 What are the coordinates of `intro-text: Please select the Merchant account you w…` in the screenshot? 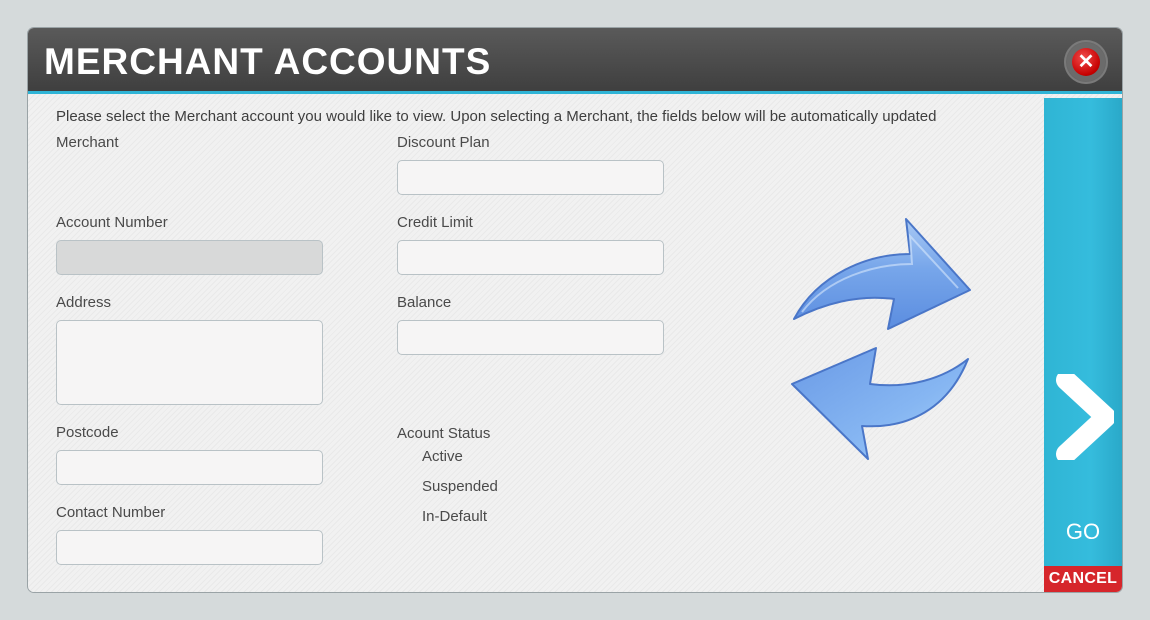 It's located at (496, 116).